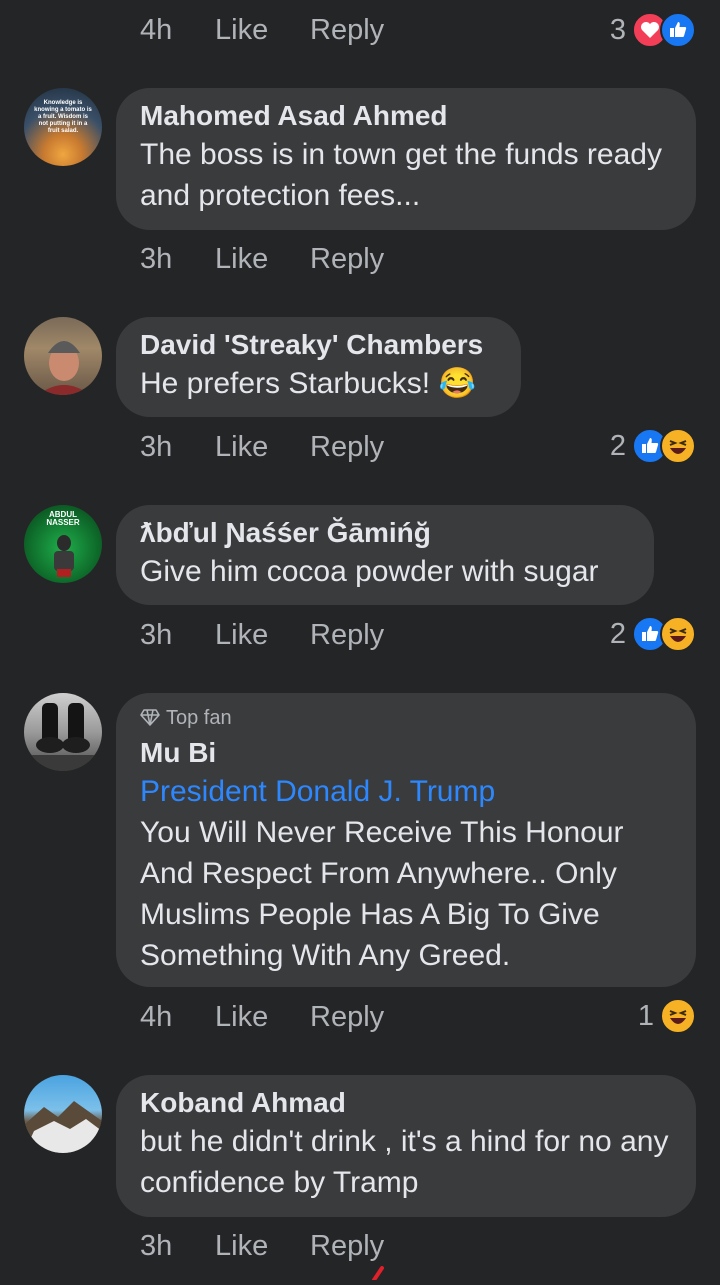 This screenshot has height=1285, width=720. What do you see at coordinates (406, 719) in the screenshot?
I see `top-fan-badge: Top fan` at bounding box center [406, 719].